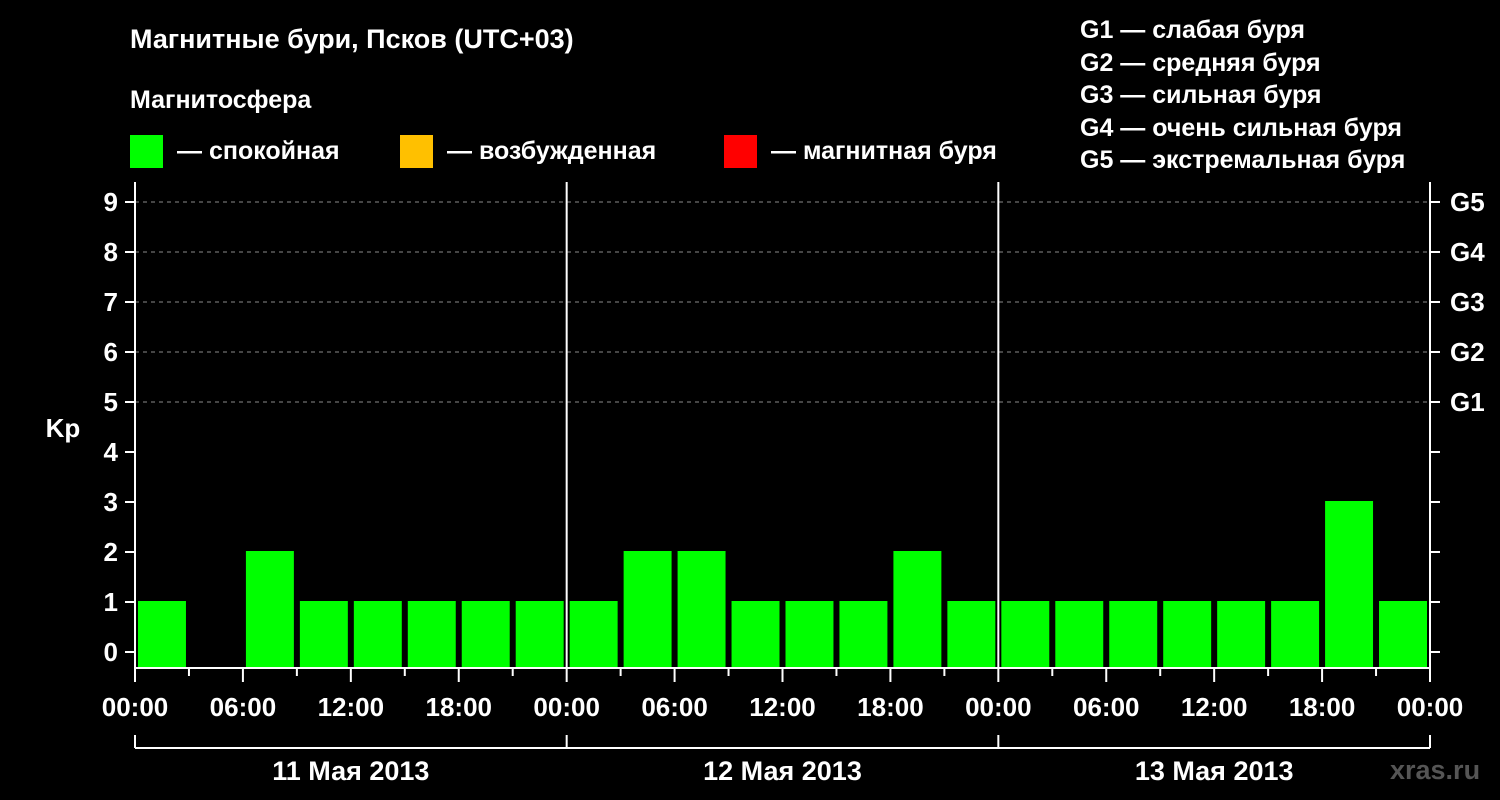 The image size is (1500, 800). Describe the element at coordinates (111, 402) in the screenshot. I see `y-tick-label: 5` at that location.